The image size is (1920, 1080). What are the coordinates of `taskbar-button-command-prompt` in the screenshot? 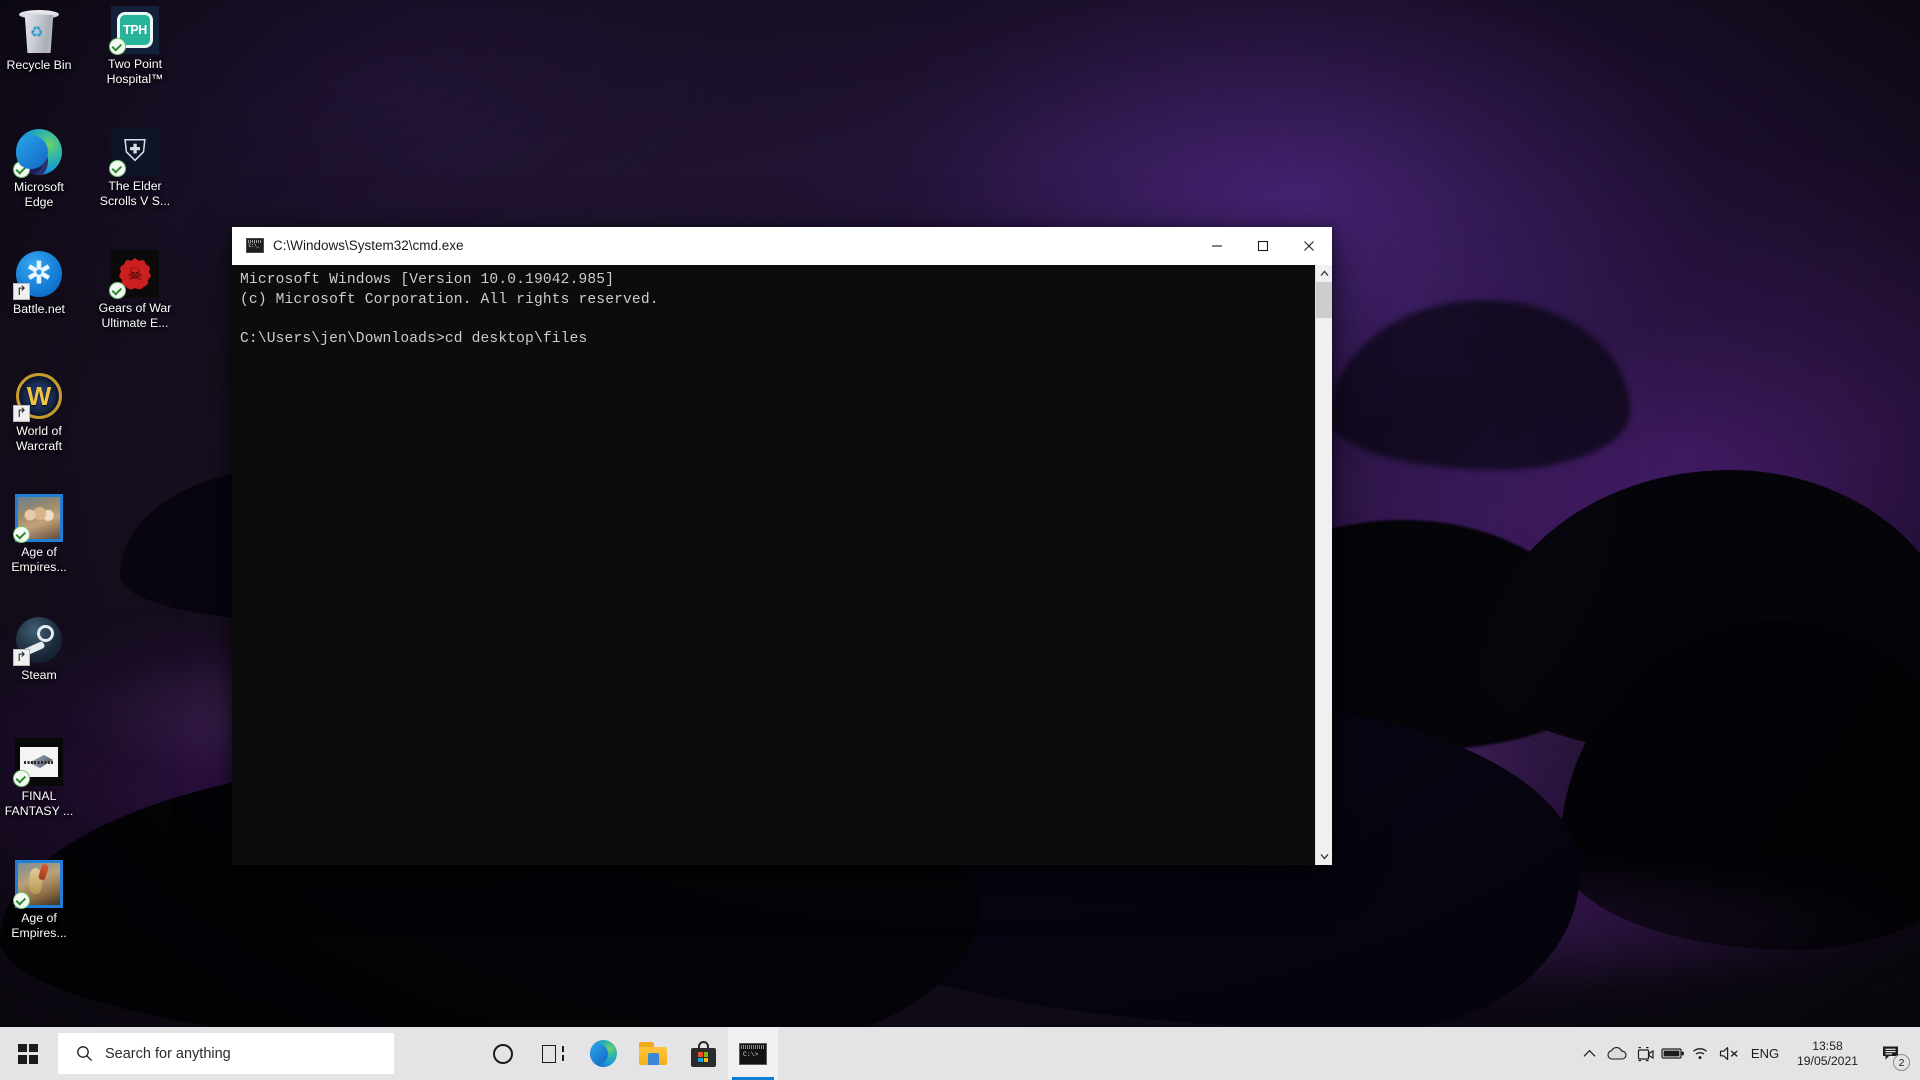 It's located at (753, 1053).